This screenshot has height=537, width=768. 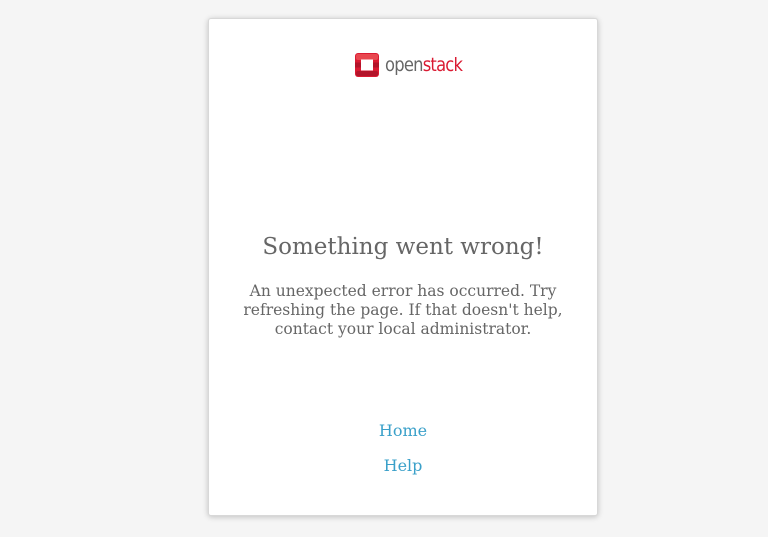 I want to click on help-link-row: Help, so click(x=403, y=466).